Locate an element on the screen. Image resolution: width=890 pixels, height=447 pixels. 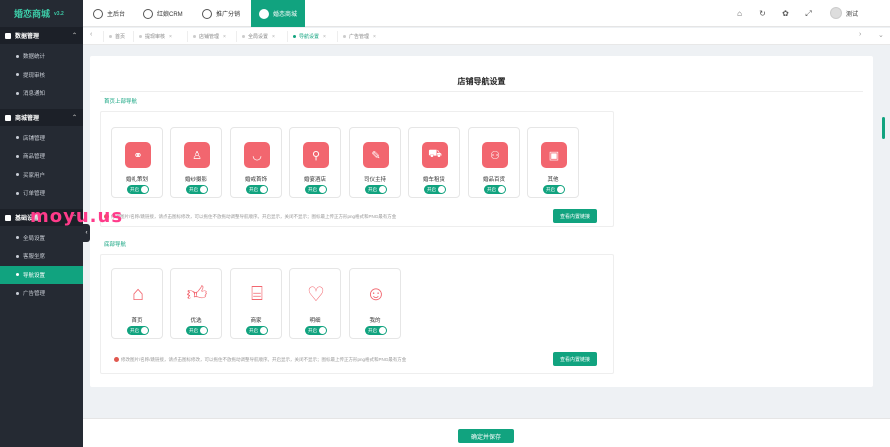
tab-ads: 广告管理 × is located at coordinates (359, 36).